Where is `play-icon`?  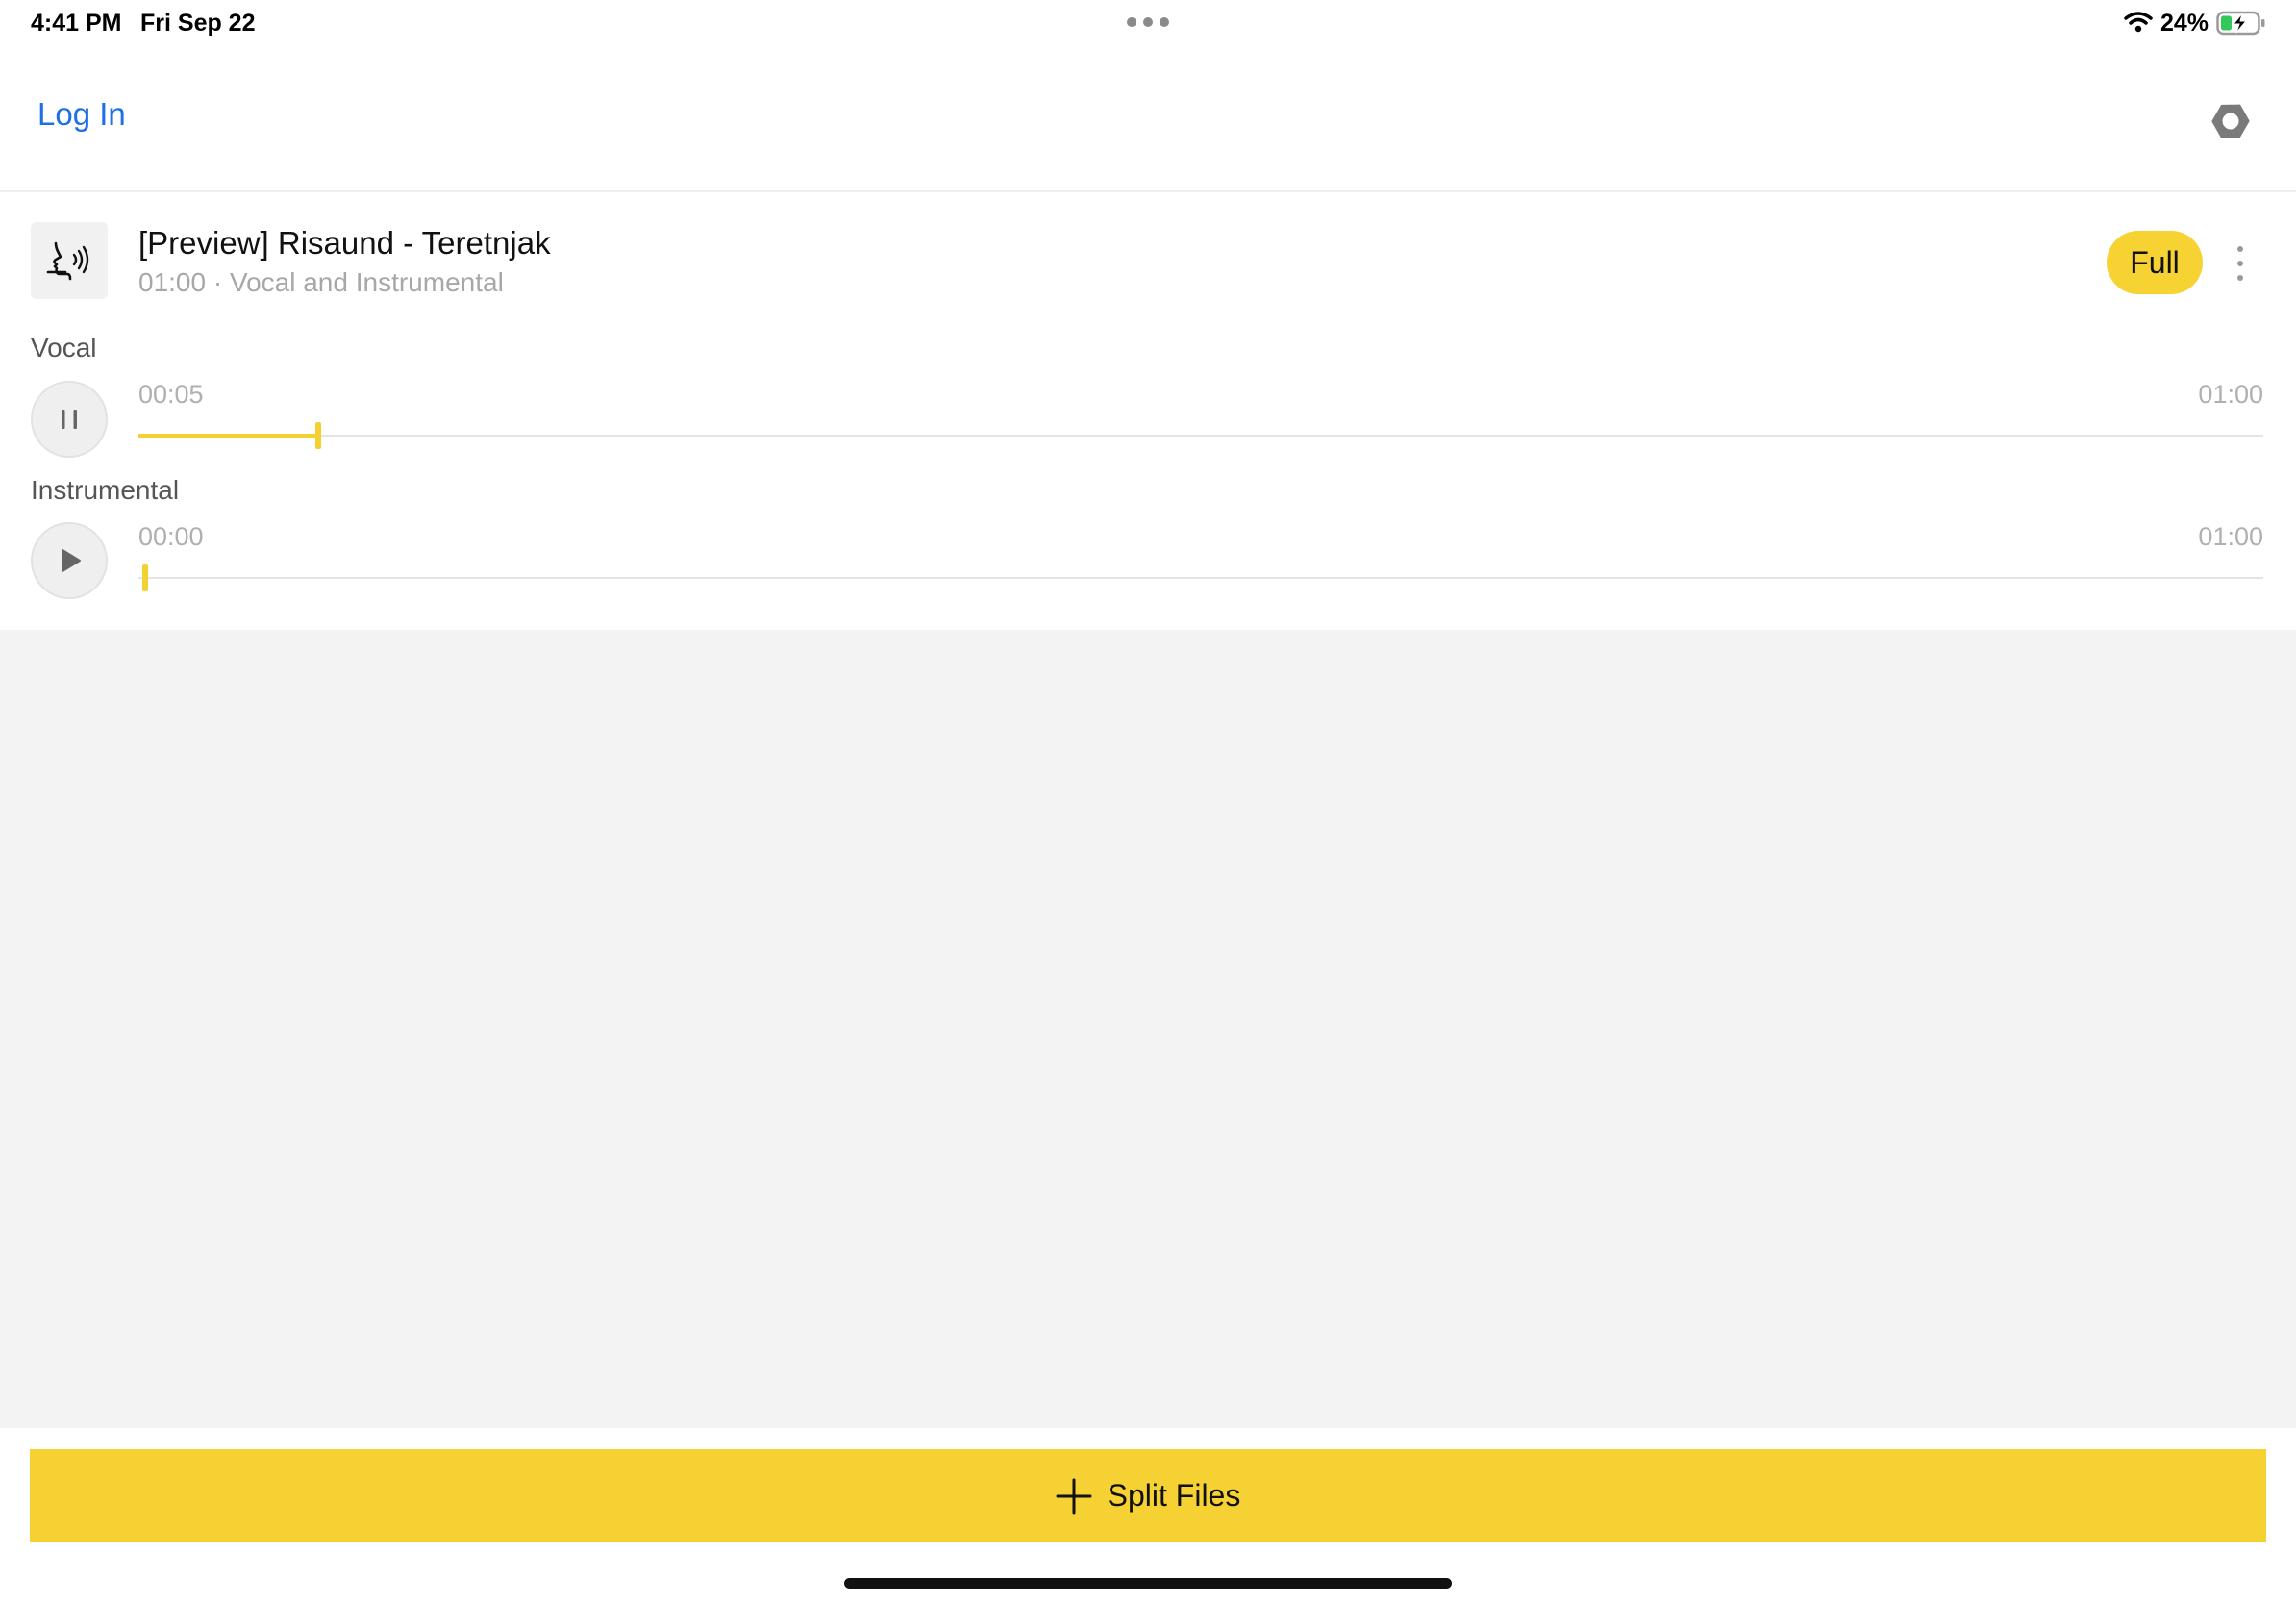 play-icon is located at coordinates (71, 560).